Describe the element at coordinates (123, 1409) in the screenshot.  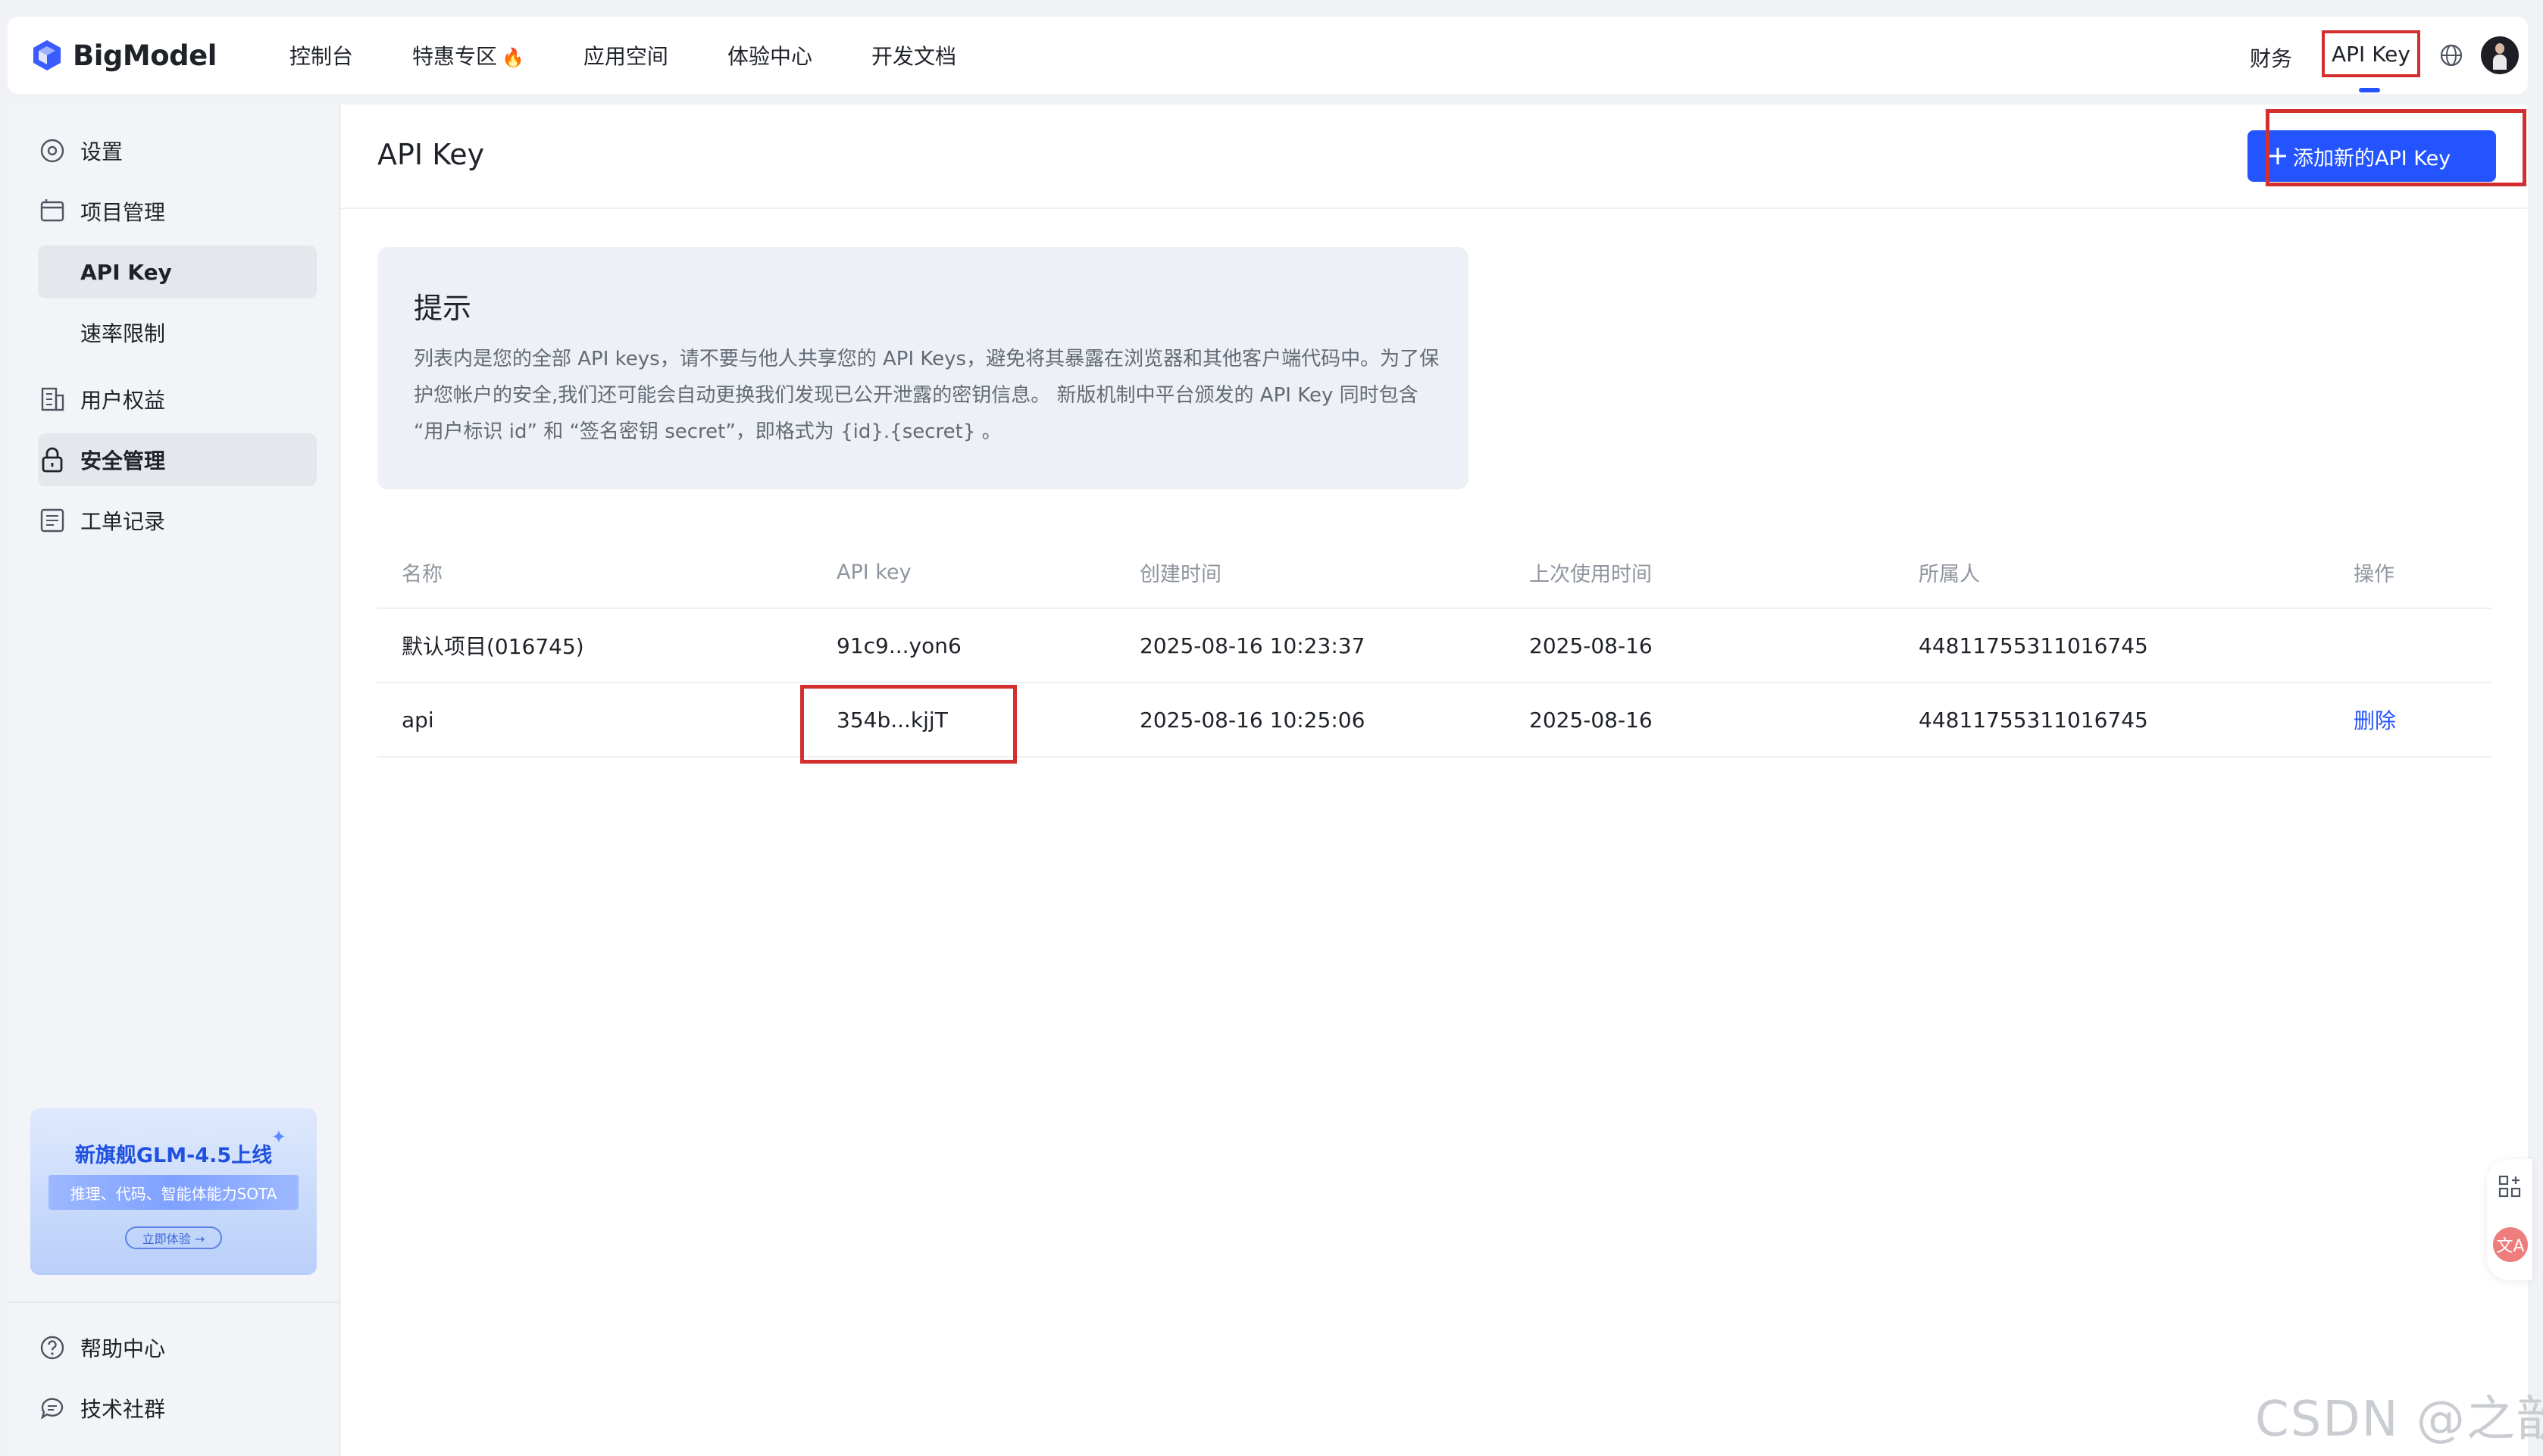
I see `sidebar-item-label: 技术社群` at that location.